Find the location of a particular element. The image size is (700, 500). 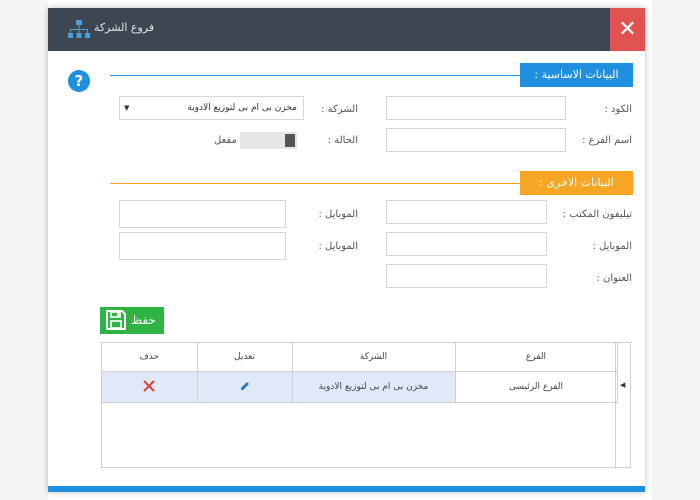

save-button: حفظ is located at coordinates (132, 320).